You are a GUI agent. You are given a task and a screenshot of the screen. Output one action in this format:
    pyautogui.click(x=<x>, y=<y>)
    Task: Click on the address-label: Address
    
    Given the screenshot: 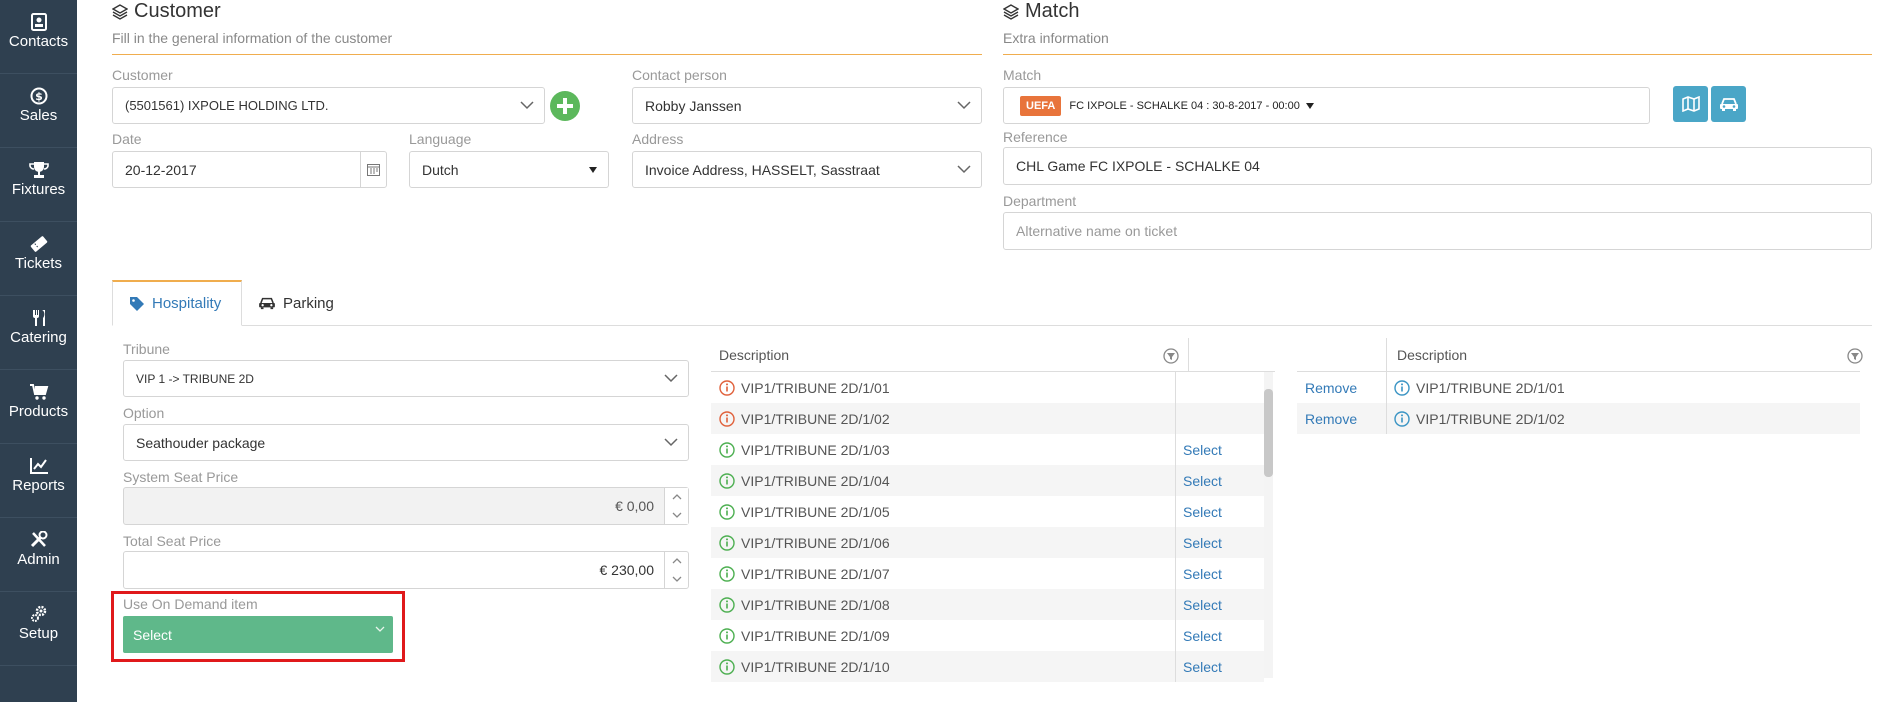 What is the action you would take?
    pyautogui.click(x=658, y=139)
    